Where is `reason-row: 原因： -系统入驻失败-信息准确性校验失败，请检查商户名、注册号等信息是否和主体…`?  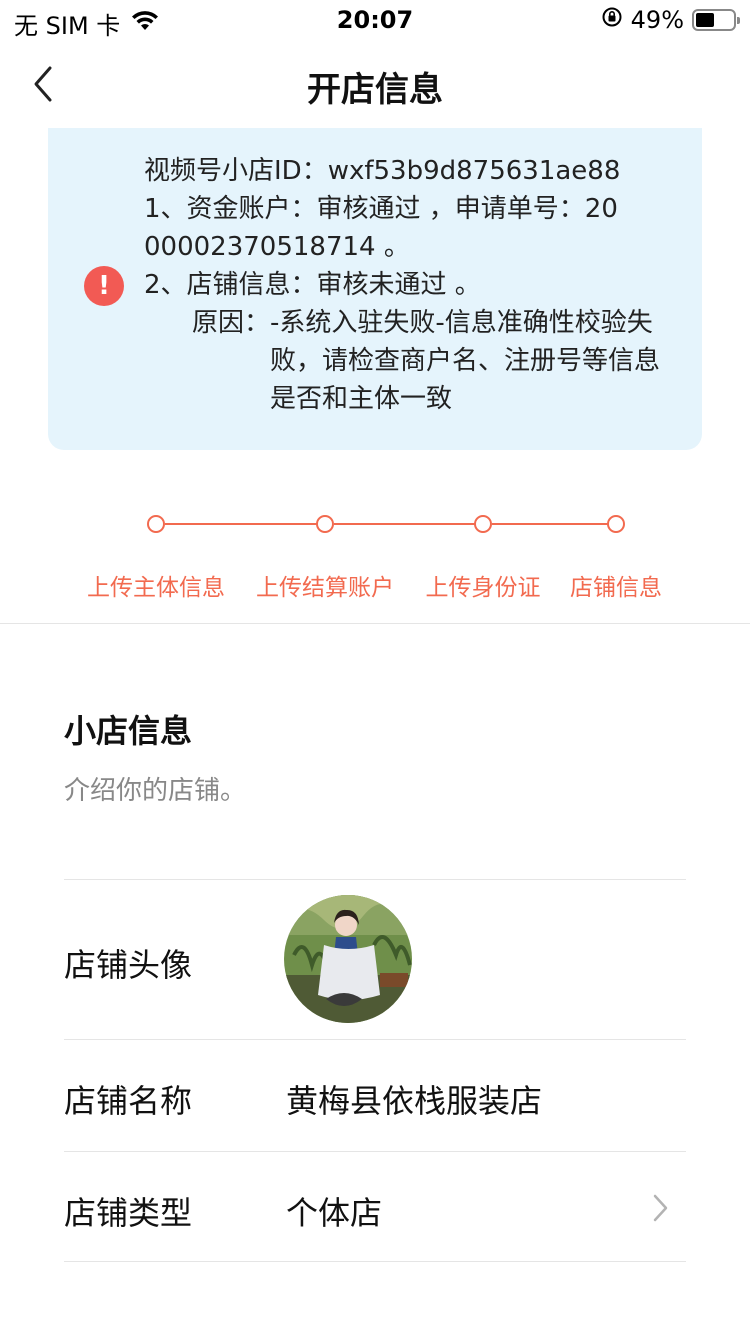
reason-row: 原因： -系统入驻失败-信息准确性校验失败，请检查商户名、注册号等信息是否和主体… is located at coordinates (409, 361).